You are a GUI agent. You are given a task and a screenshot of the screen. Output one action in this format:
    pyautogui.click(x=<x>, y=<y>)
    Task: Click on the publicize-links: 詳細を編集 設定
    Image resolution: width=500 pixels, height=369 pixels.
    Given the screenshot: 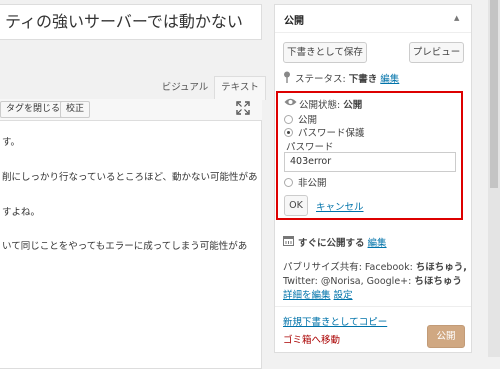 What is the action you would take?
    pyautogui.click(x=318, y=294)
    